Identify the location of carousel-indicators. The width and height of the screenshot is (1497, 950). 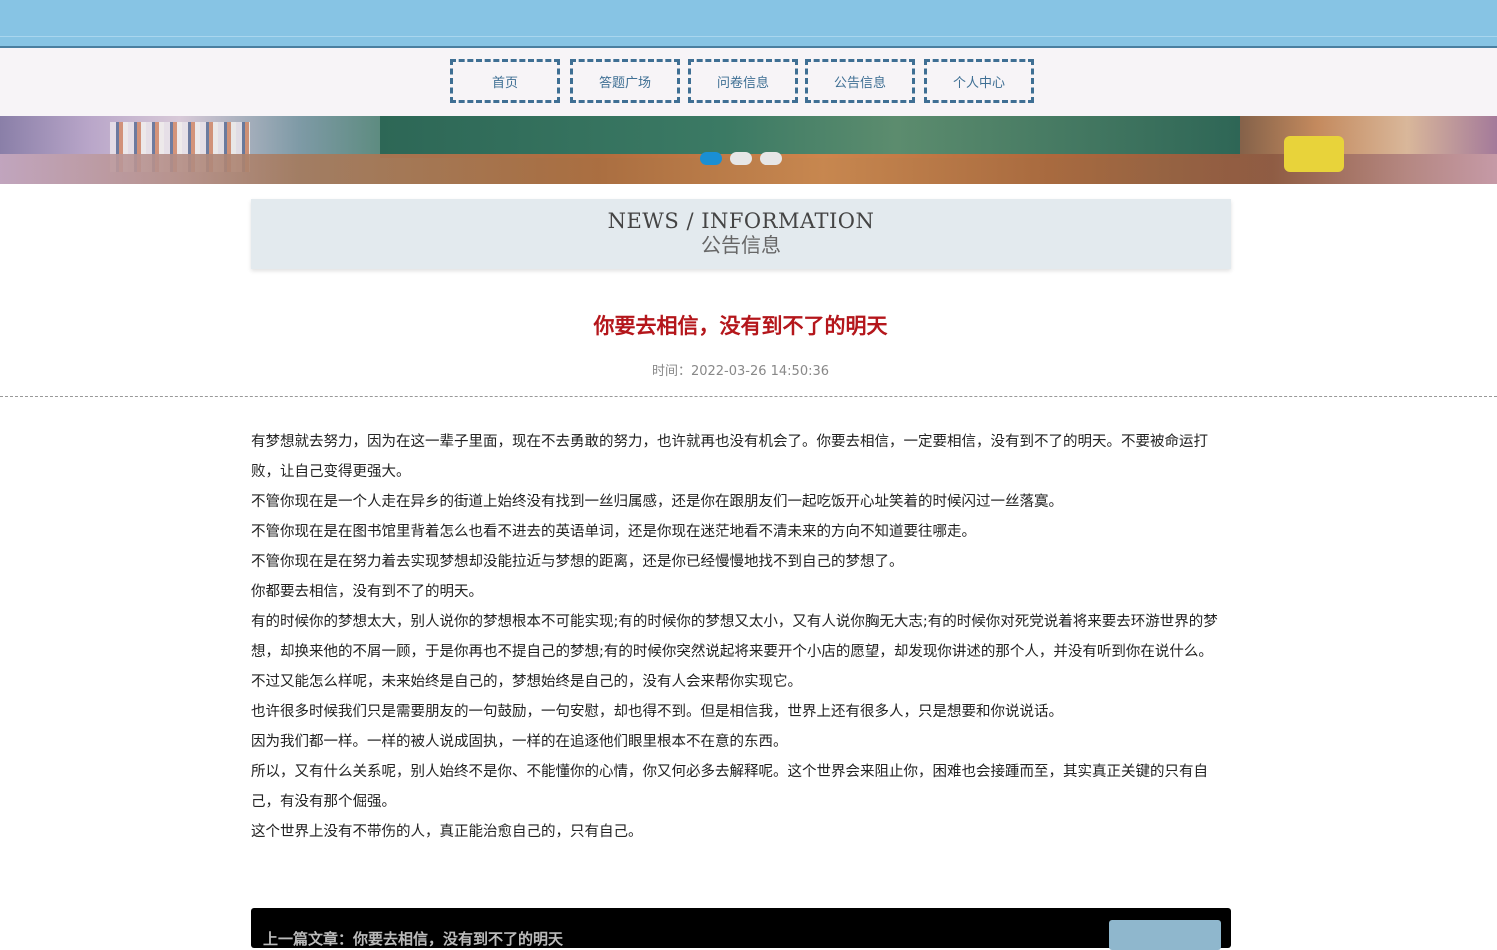
(741, 158).